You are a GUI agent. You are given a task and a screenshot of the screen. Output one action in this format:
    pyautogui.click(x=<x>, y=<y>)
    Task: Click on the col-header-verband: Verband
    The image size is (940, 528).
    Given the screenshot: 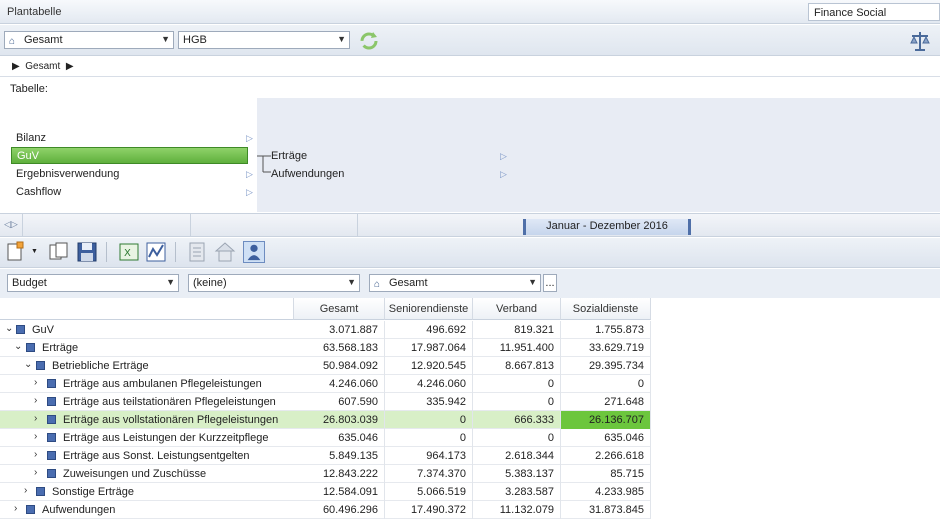 What is the action you would take?
    pyautogui.click(x=517, y=309)
    